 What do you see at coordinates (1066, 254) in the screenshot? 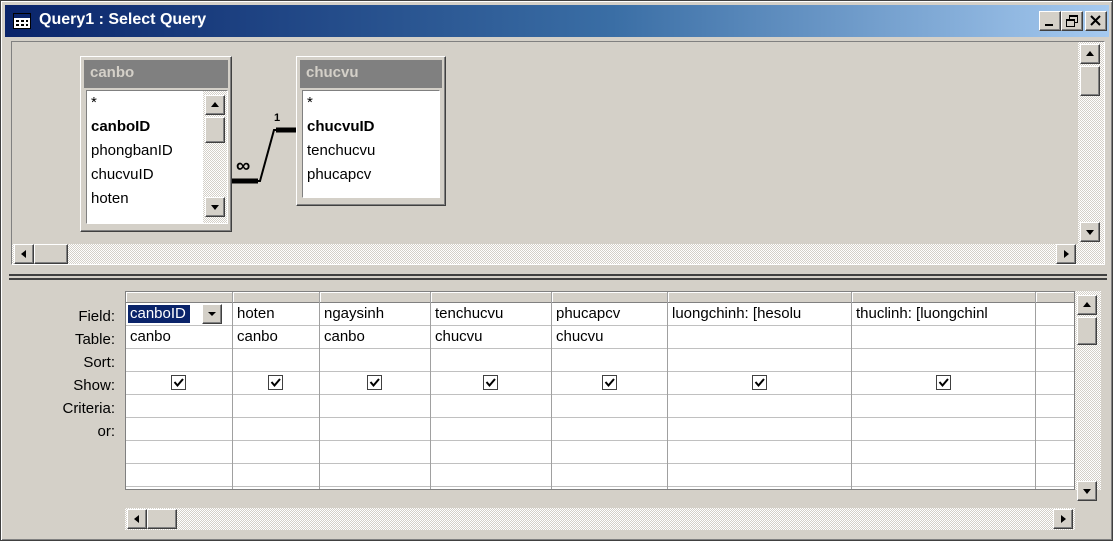
I see `table-pane-scroll-right-button` at bounding box center [1066, 254].